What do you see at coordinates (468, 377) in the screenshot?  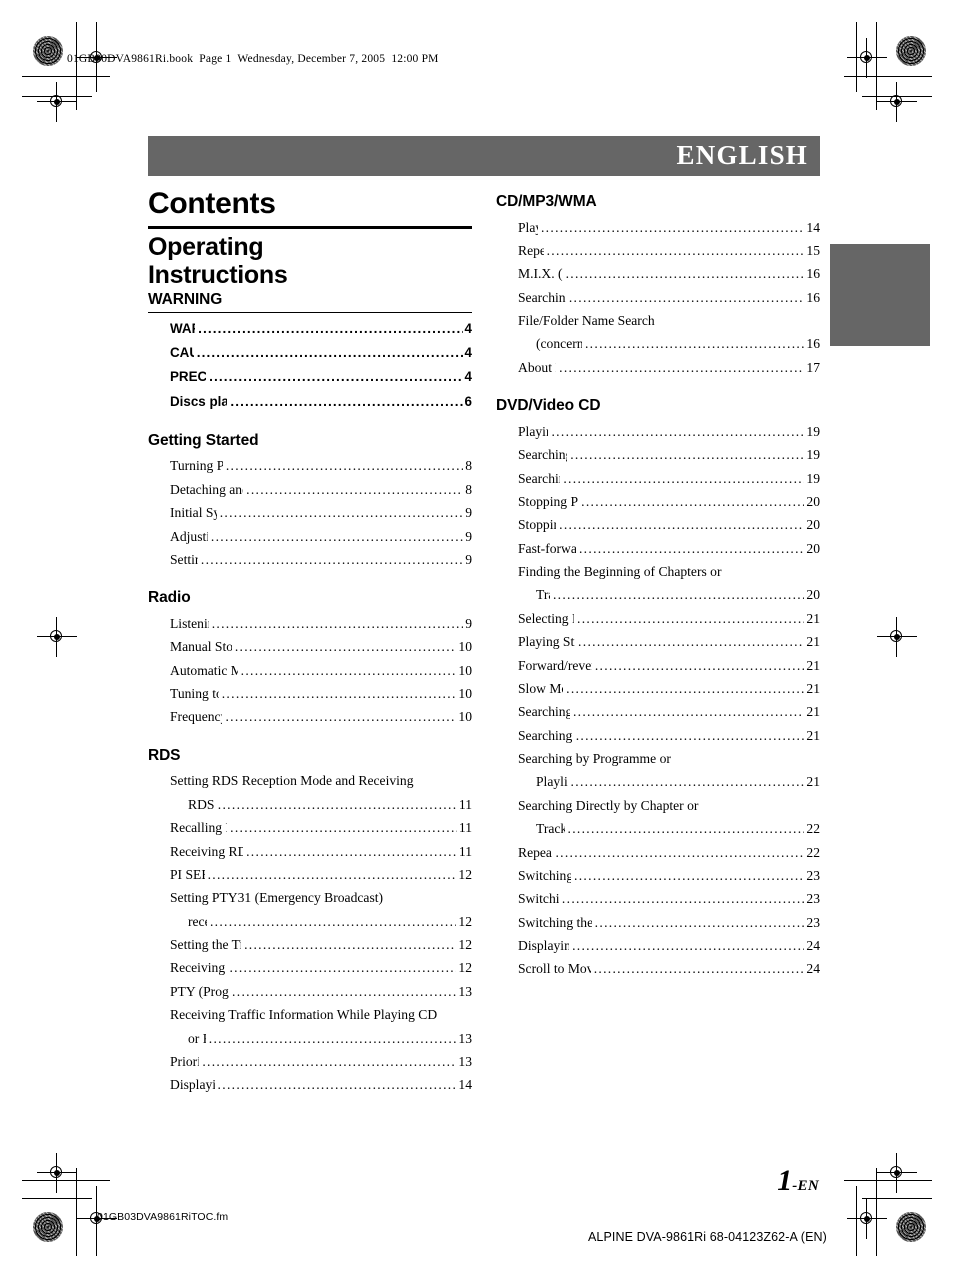 I see `toc-entry-page: 4` at bounding box center [468, 377].